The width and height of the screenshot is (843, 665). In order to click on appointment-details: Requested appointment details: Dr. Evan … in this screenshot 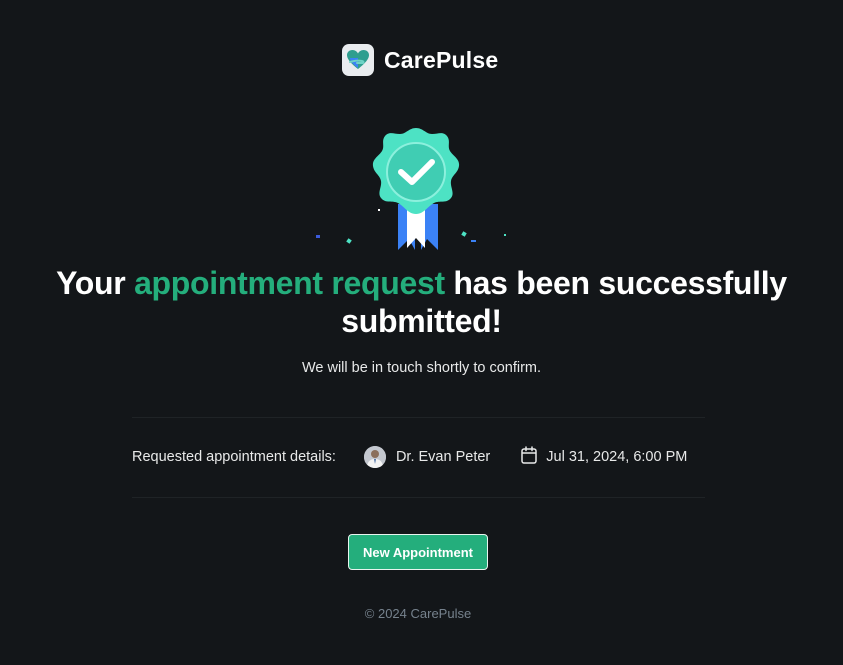, I will do `click(418, 457)`.